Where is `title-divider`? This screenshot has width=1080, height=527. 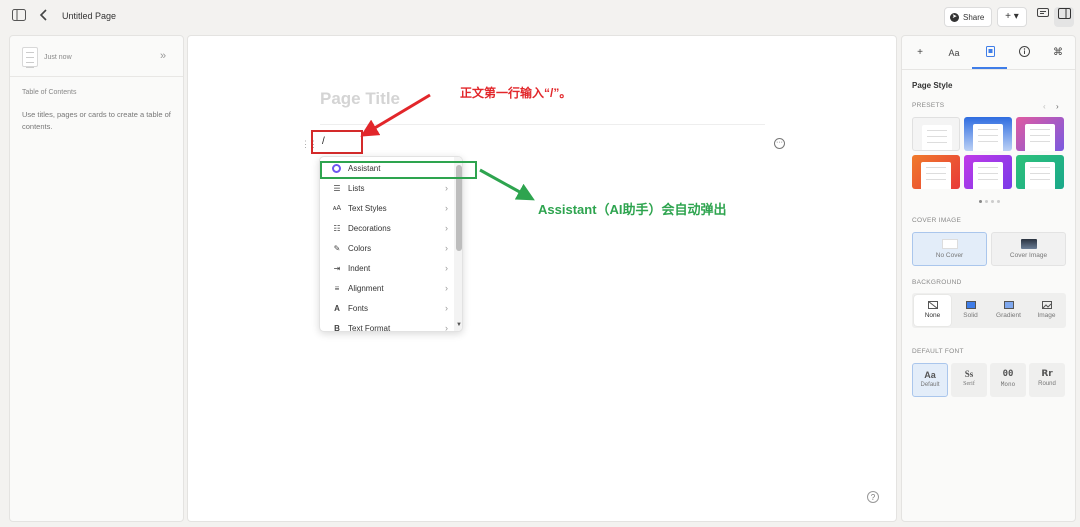 title-divider is located at coordinates (542, 124).